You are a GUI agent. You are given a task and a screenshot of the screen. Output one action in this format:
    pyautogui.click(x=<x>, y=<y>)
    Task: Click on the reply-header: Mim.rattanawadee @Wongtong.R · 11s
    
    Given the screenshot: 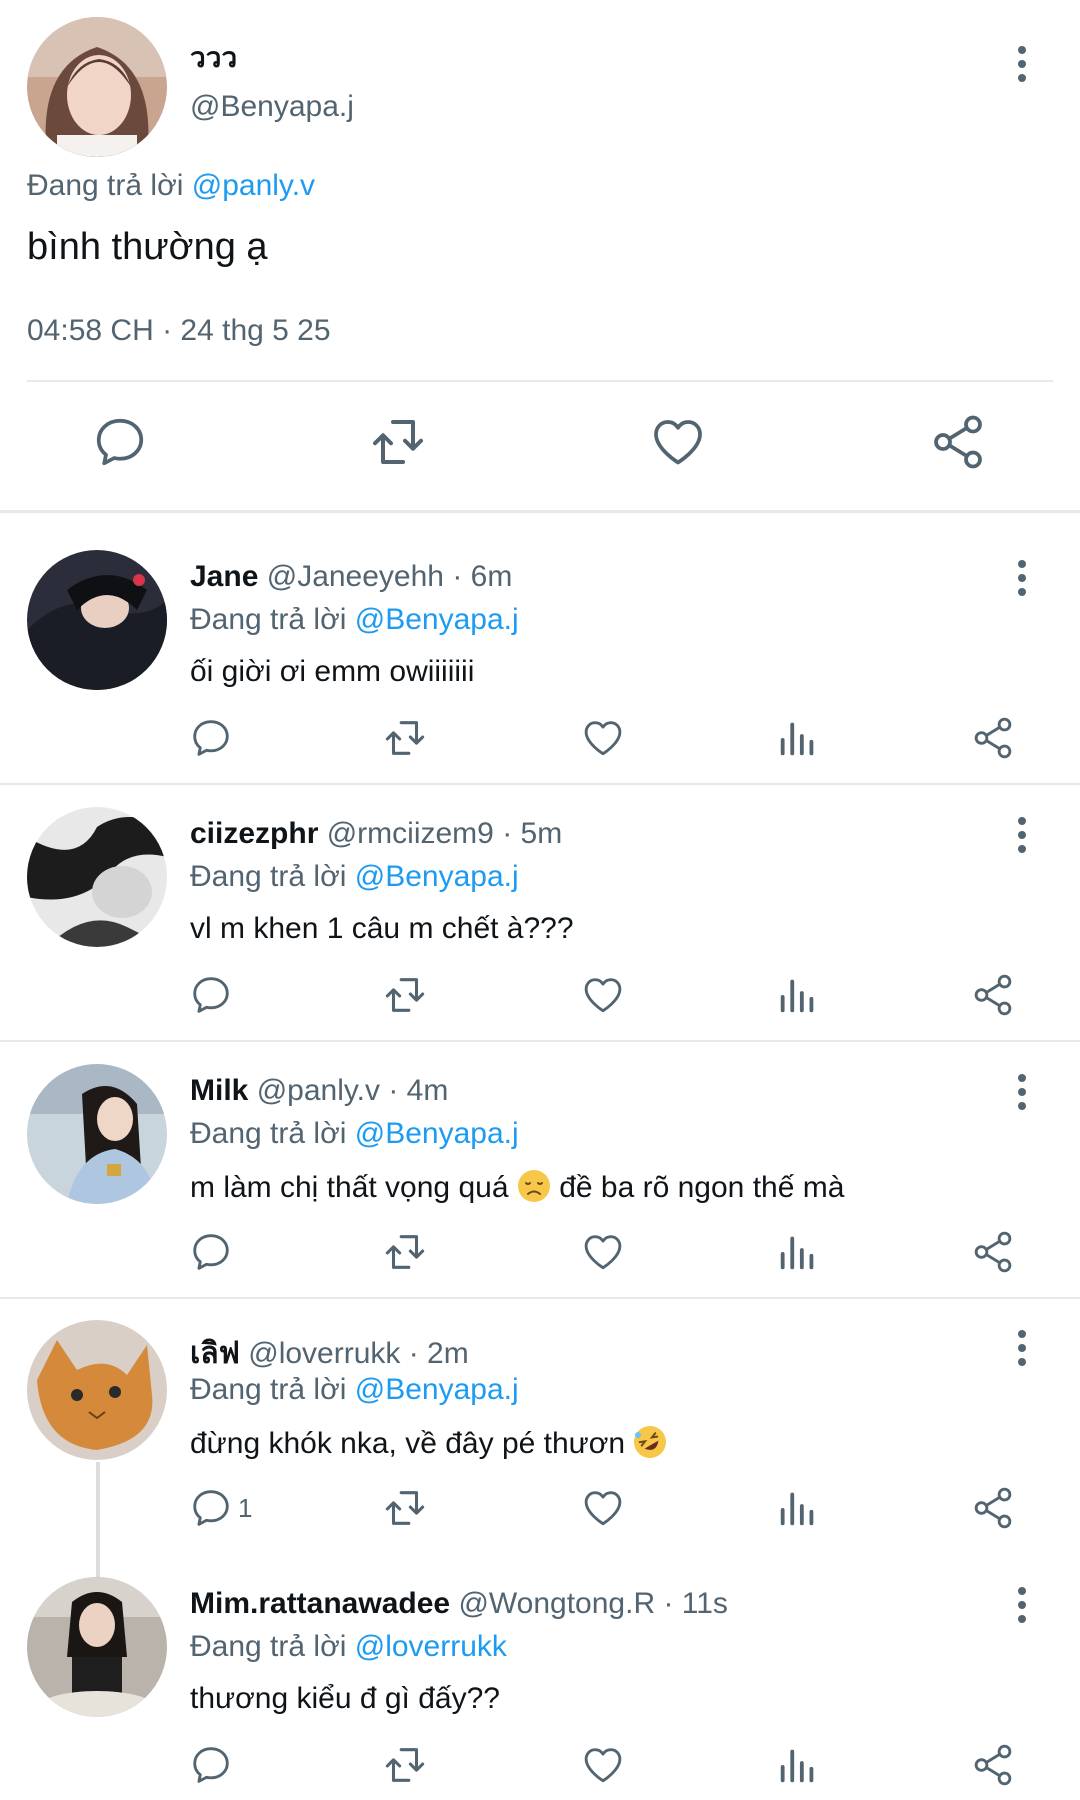 What is the action you would take?
    pyautogui.click(x=459, y=1604)
    